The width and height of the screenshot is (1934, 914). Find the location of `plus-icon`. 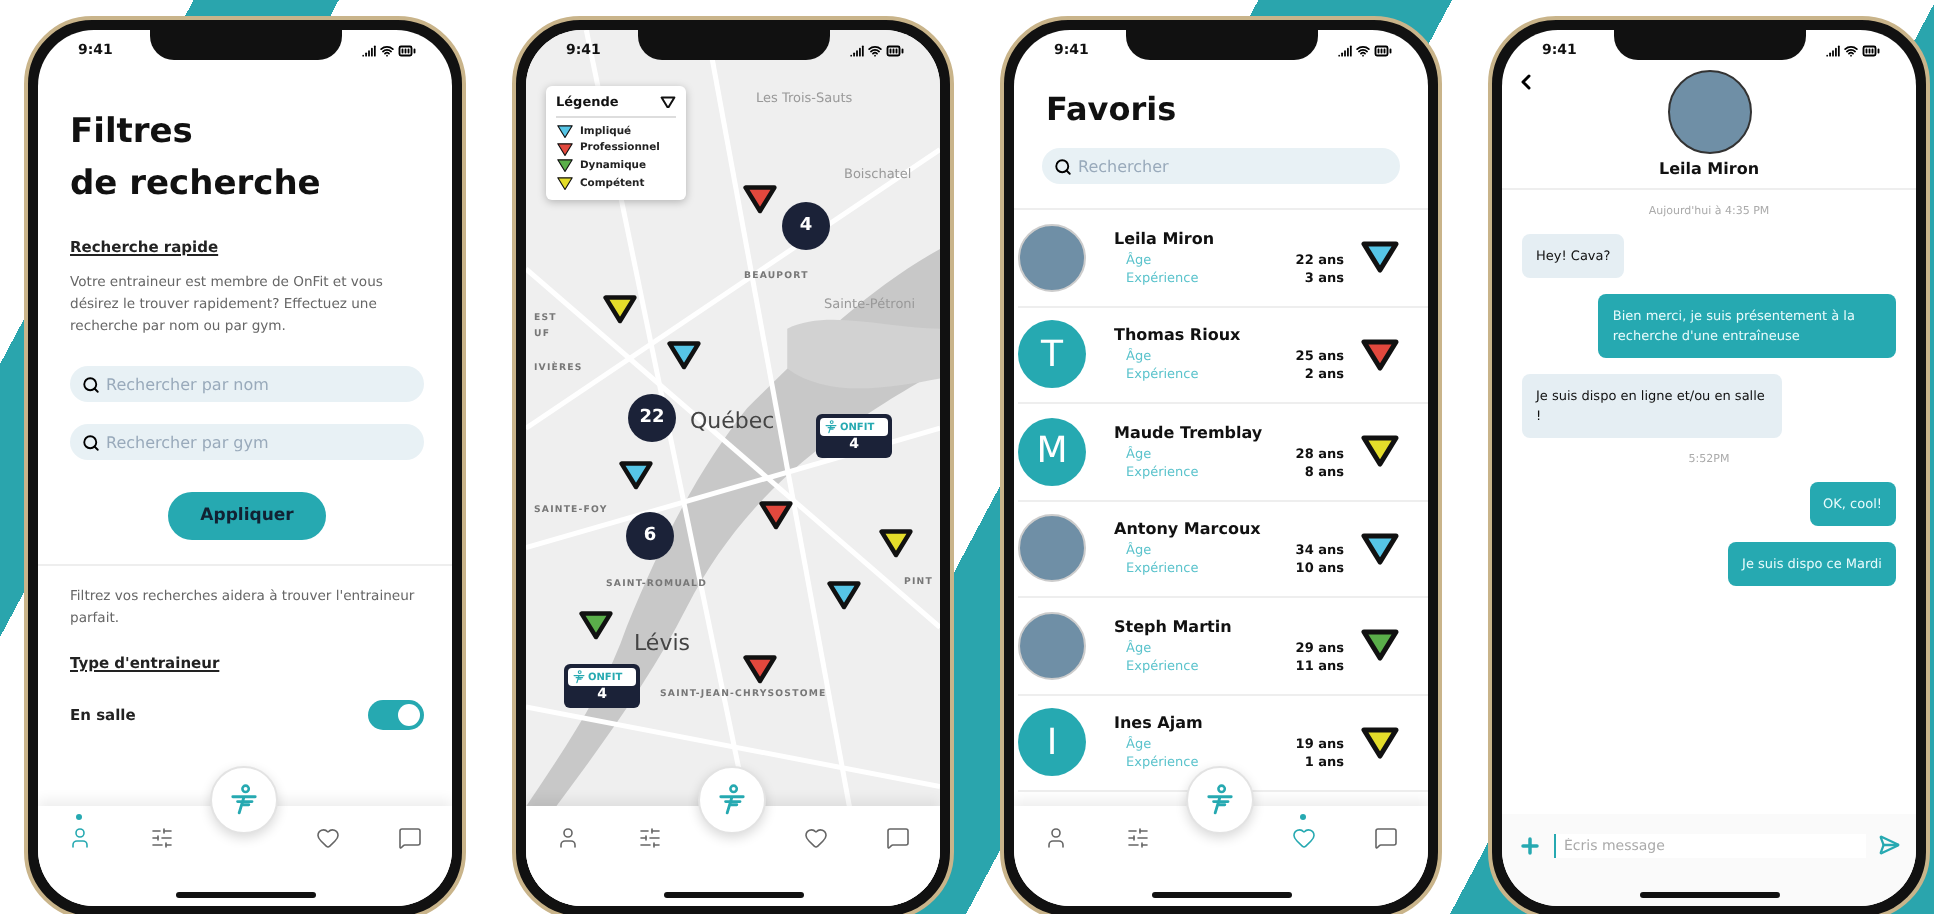

plus-icon is located at coordinates (1530, 846).